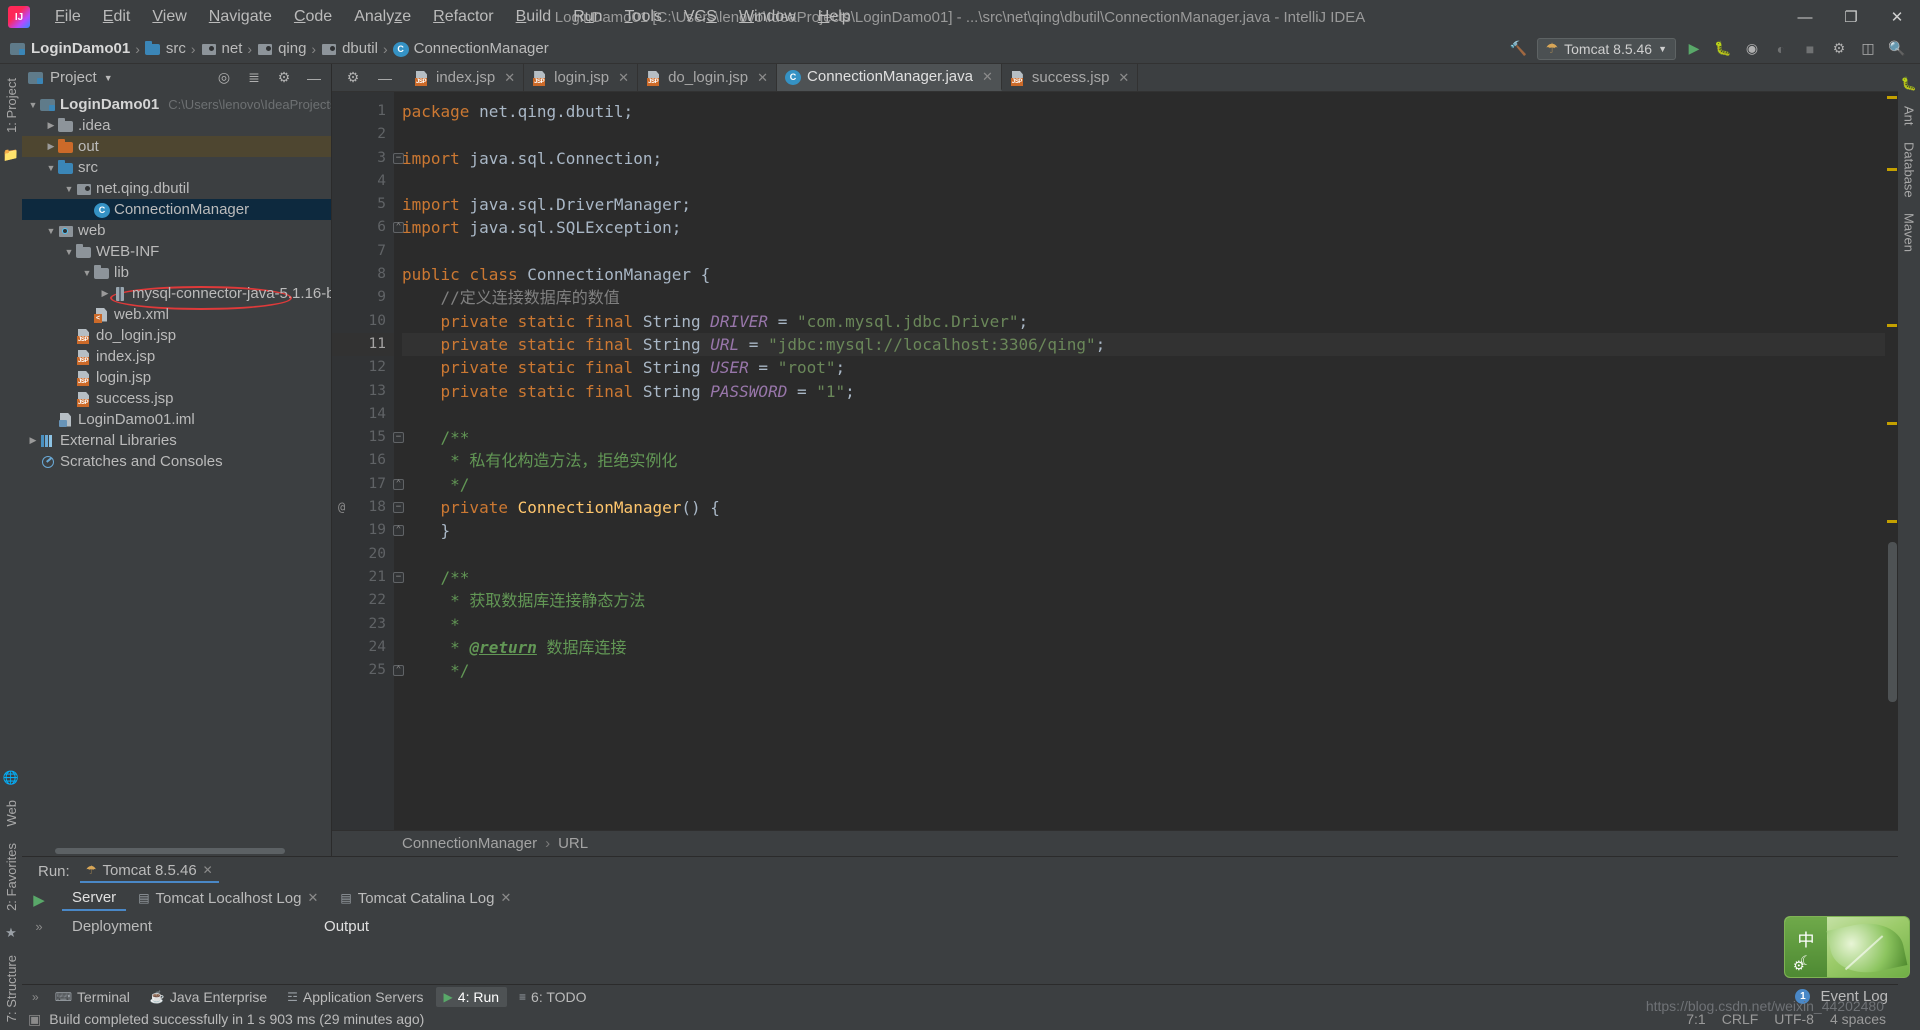 Image resolution: width=1920 pixels, height=1030 pixels. Describe the element at coordinates (1143, 530) in the screenshot. I see `code-line-19: }` at that location.